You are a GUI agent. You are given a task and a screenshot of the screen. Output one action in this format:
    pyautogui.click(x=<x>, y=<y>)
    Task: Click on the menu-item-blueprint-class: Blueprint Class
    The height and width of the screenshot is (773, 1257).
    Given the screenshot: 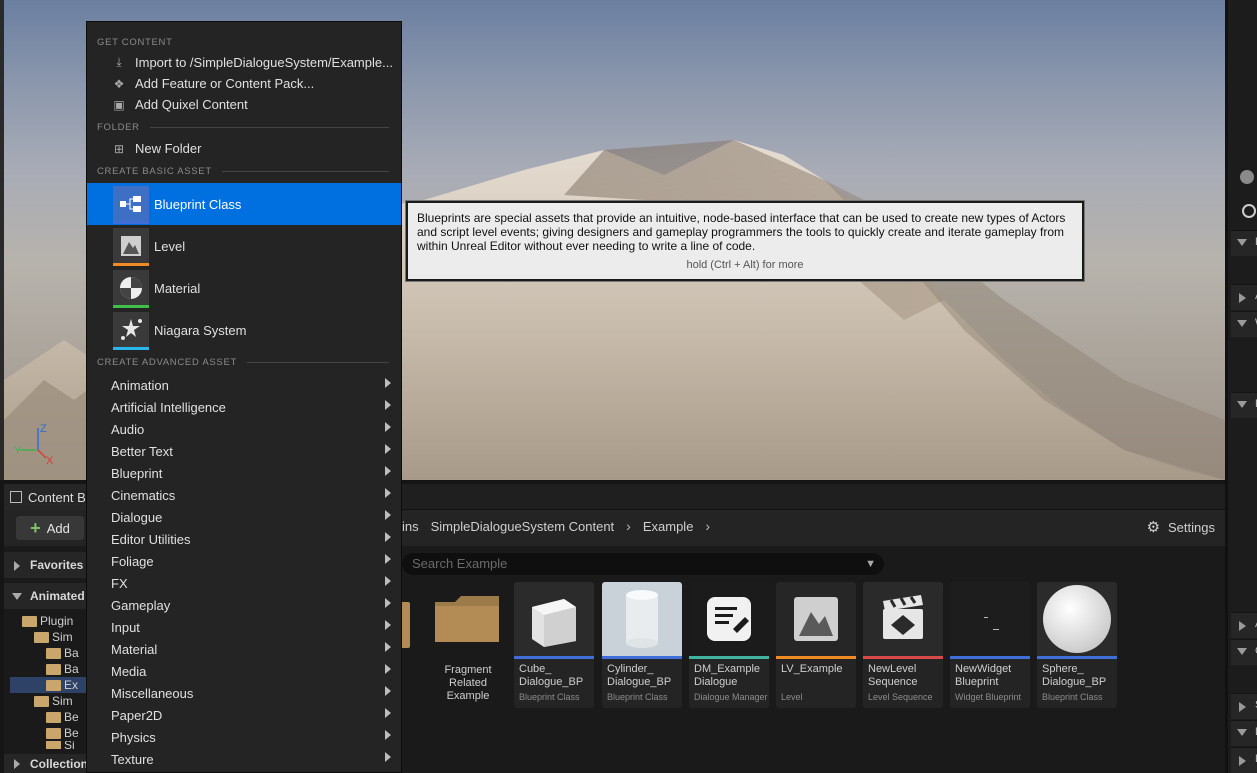 What is the action you would take?
    pyautogui.click(x=244, y=204)
    